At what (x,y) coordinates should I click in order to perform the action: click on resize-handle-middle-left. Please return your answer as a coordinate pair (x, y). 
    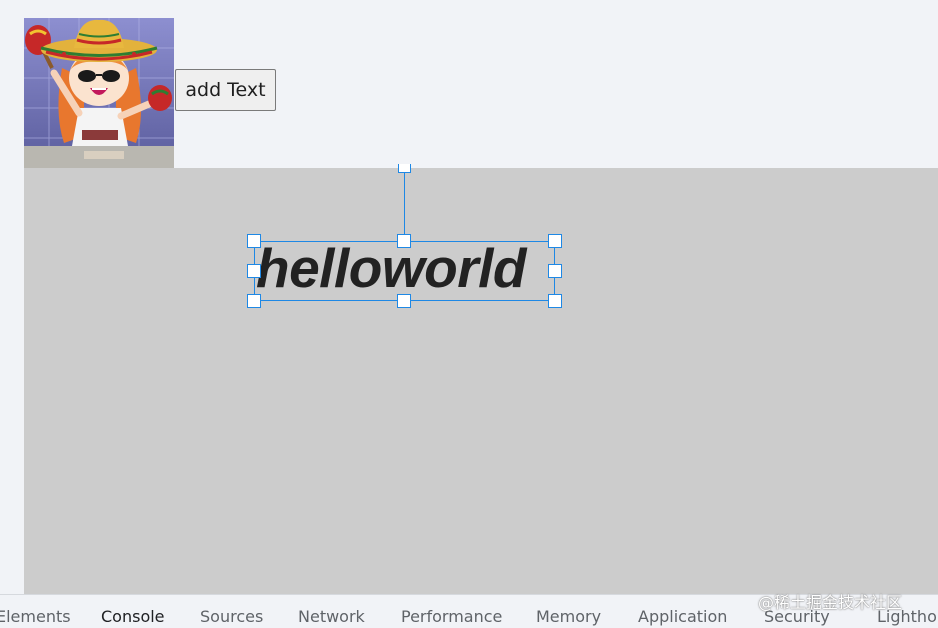
    Looking at the image, I should click on (254, 271).